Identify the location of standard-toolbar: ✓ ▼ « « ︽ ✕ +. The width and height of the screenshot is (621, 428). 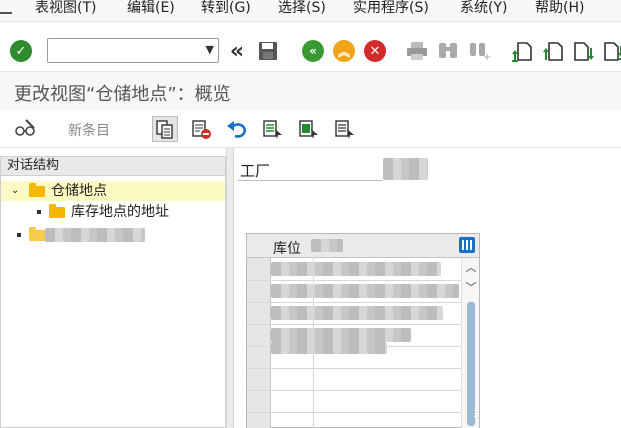
(310, 47).